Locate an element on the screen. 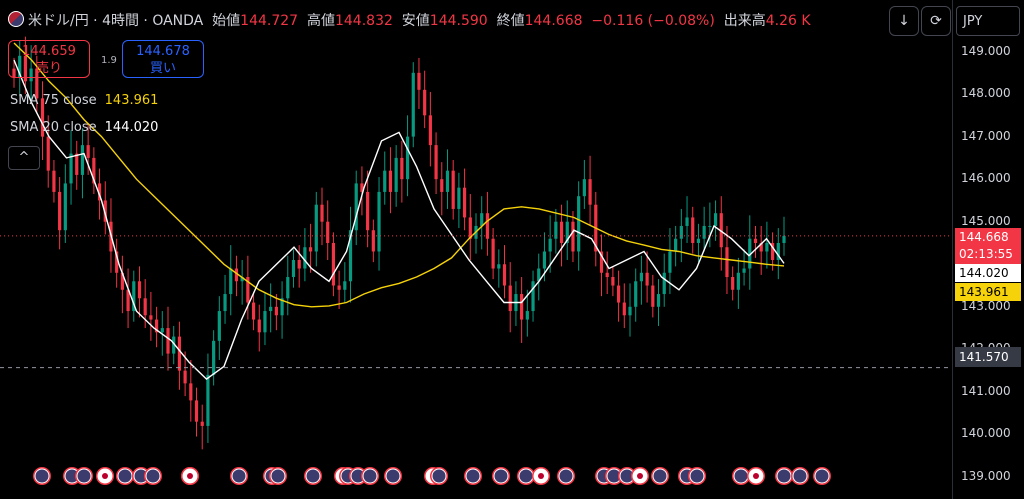 The image size is (1024, 499). symbol-title: 米ドル/円 · 4時間 · OANDA is located at coordinates (115, 21).